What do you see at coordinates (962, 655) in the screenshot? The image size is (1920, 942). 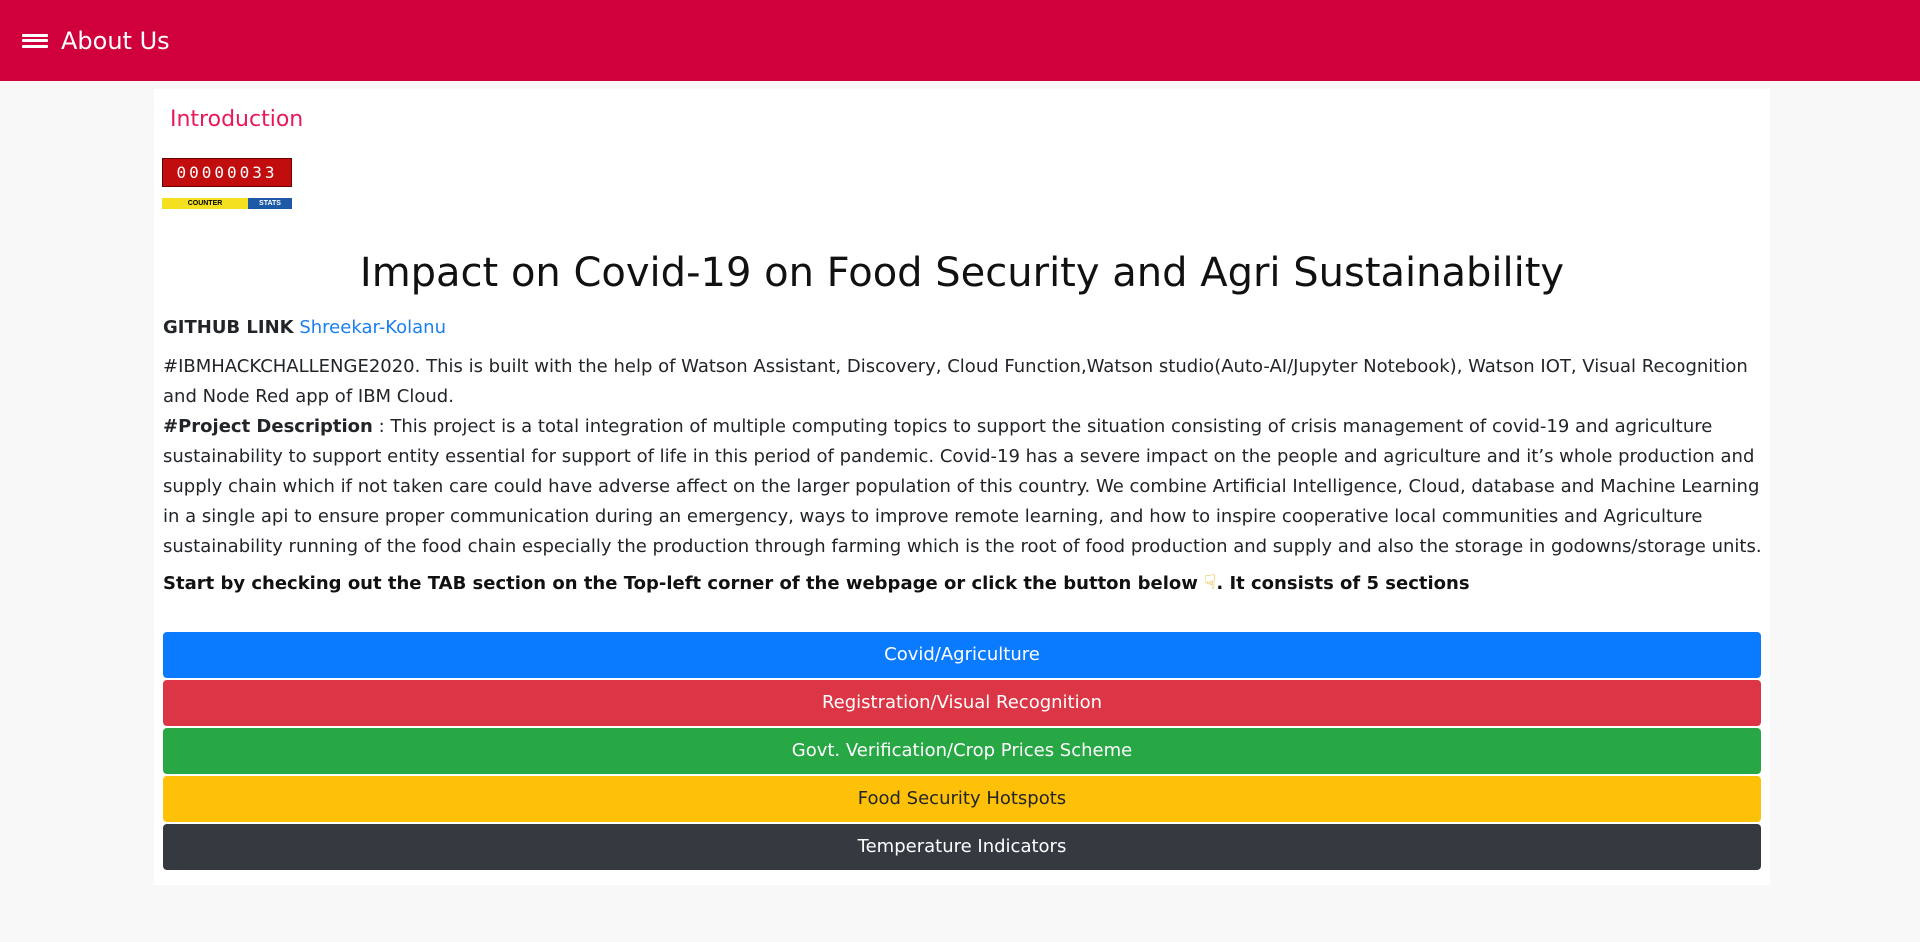 I see `covid-agriculture-button: Covid/Agriculture` at bounding box center [962, 655].